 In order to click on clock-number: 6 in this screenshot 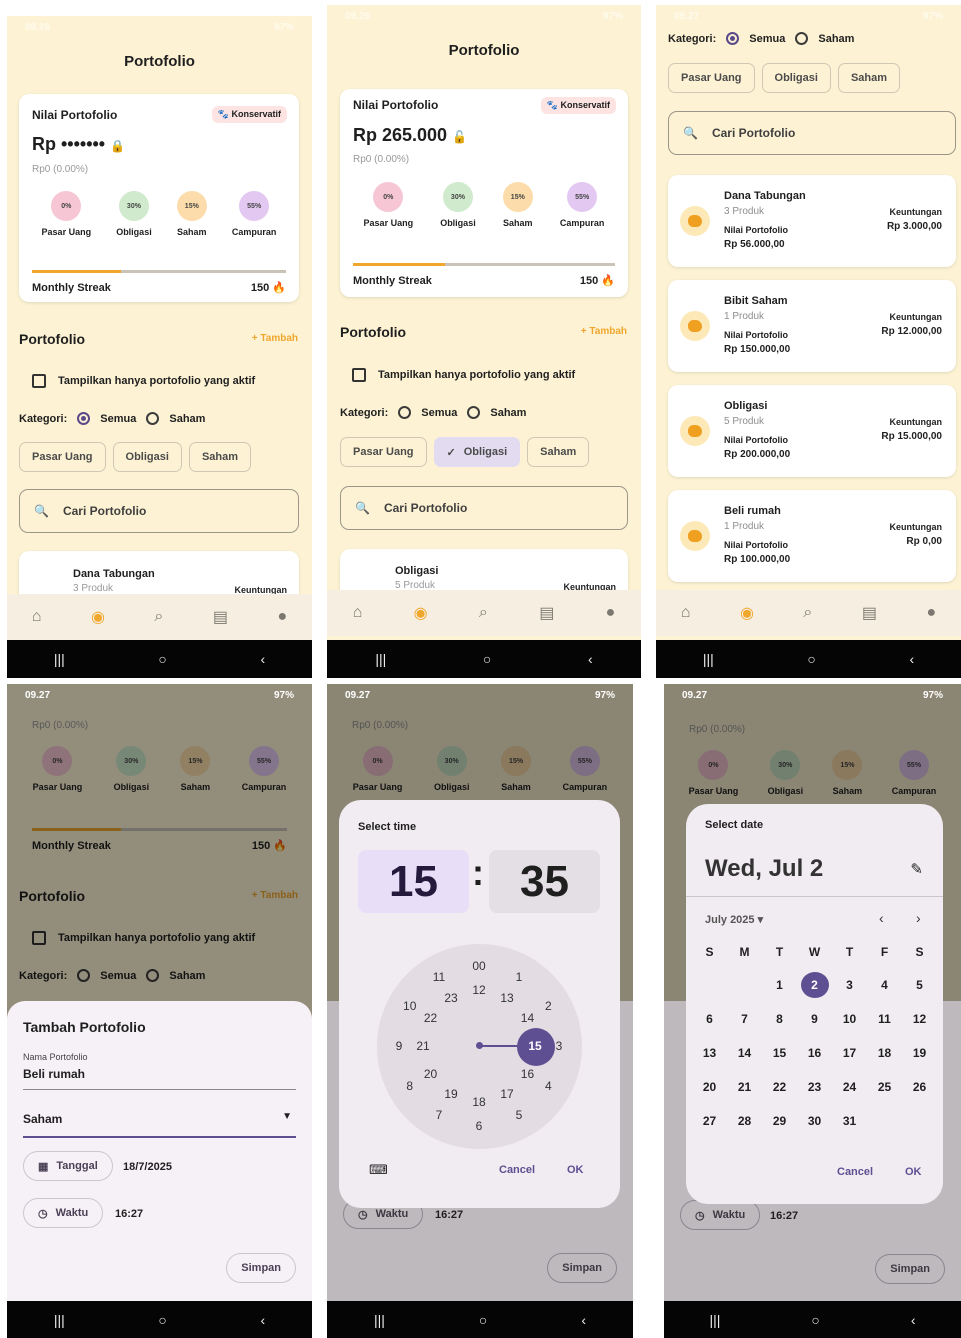, I will do `click(479, 1126)`.